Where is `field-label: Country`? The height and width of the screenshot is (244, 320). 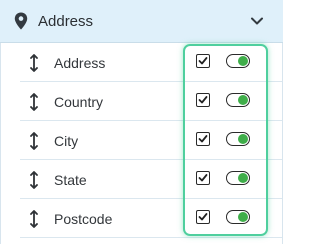 field-label: Country is located at coordinates (79, 102).